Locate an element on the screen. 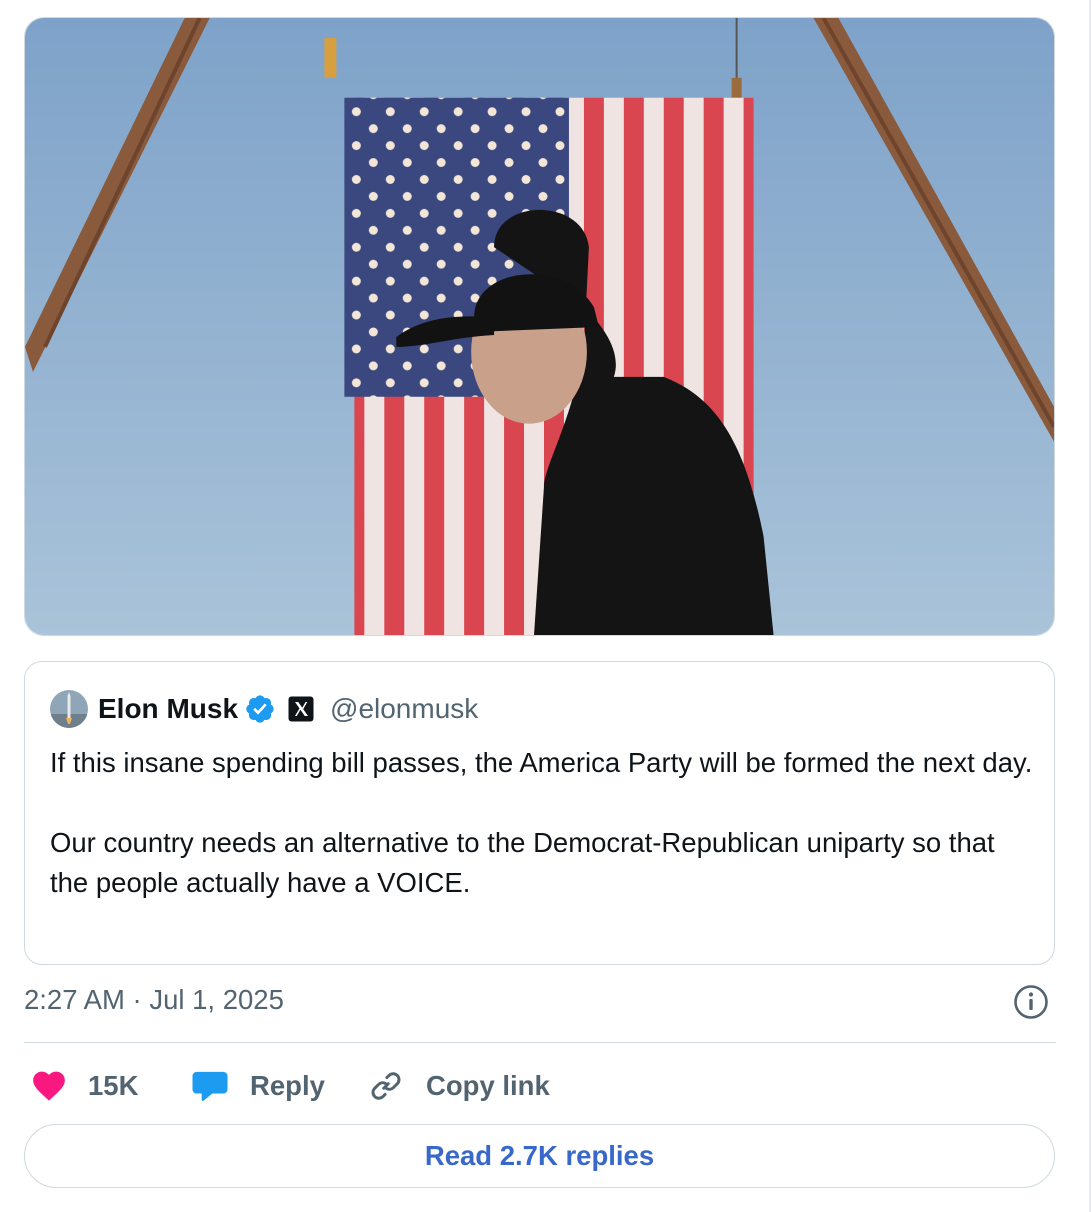  copy-link-label: Copy link is located at coordinates (488, 1085).